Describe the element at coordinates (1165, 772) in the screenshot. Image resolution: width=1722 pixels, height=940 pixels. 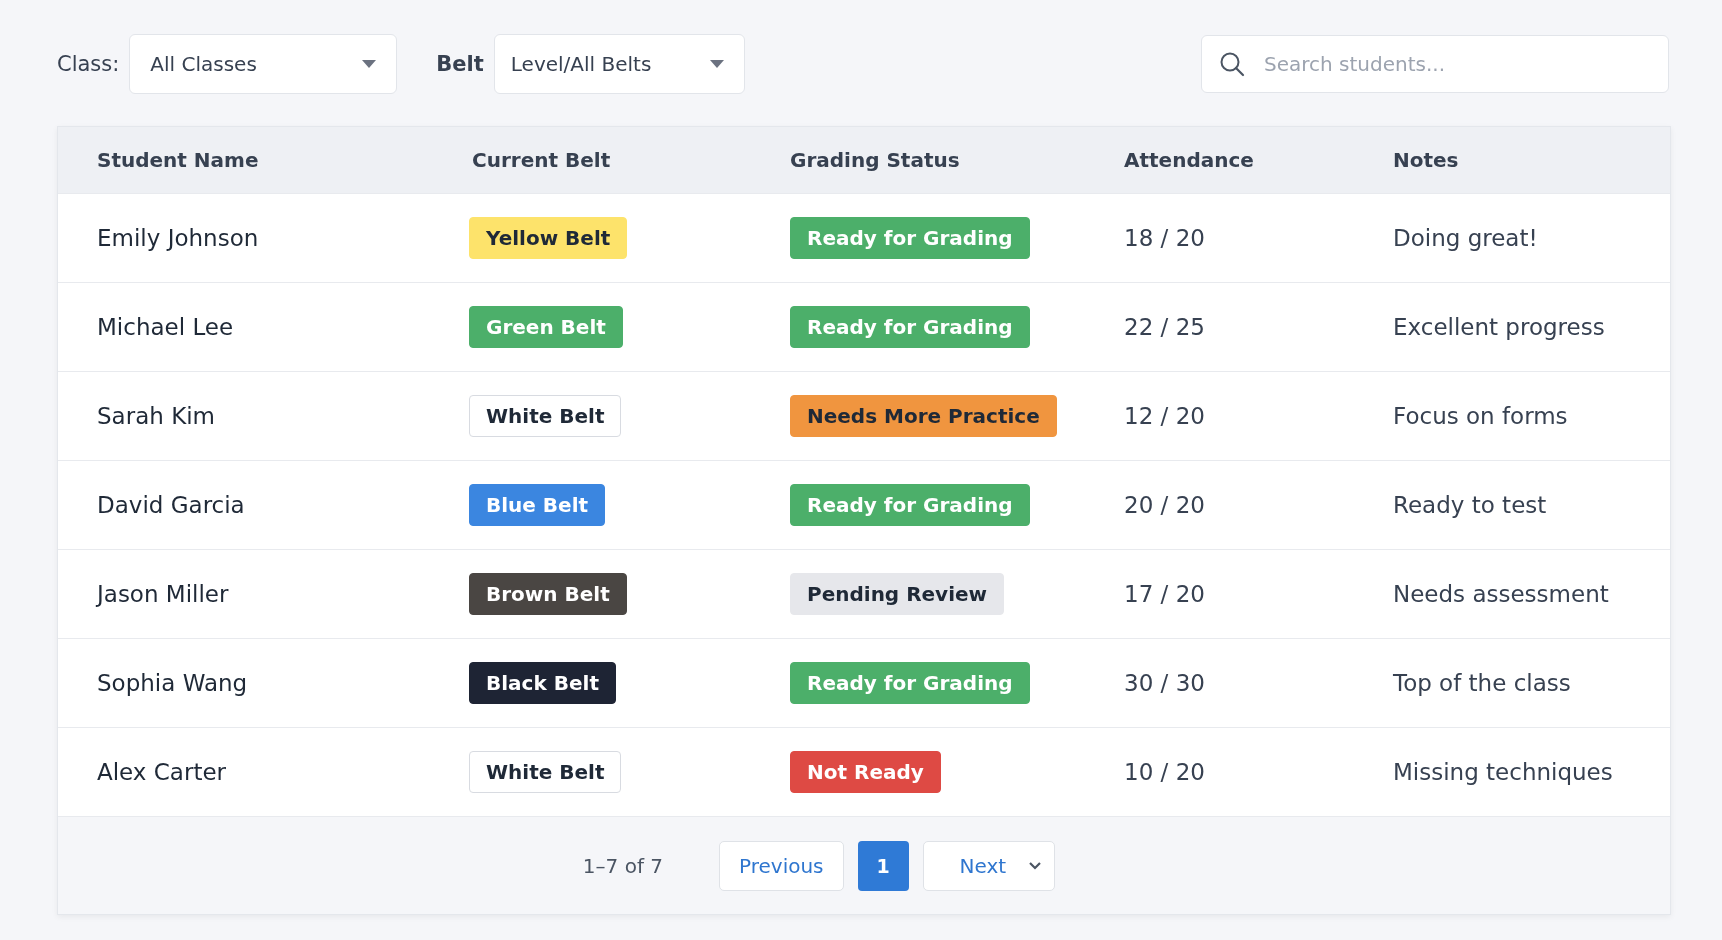
I see `attendance-count: 10 / 20` at that location.